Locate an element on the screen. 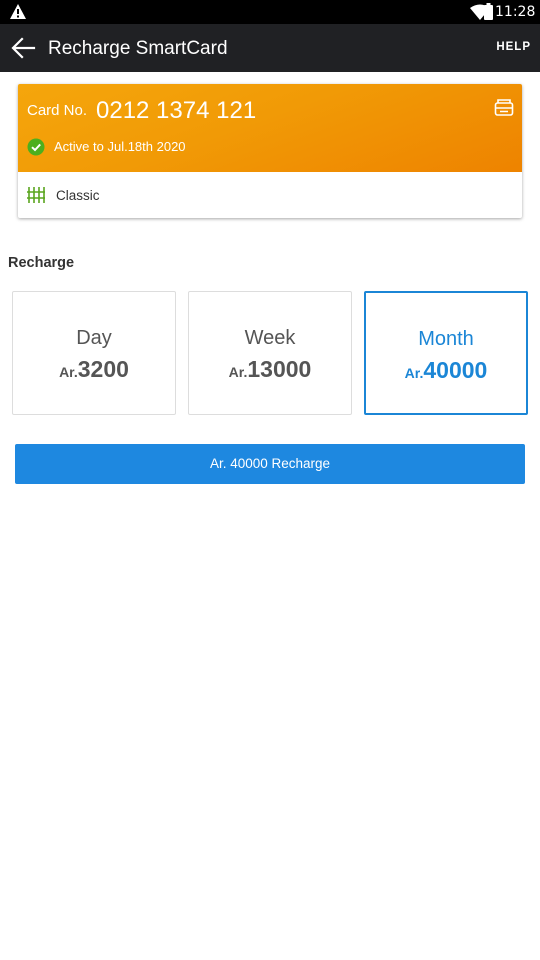 This screenshot has width=540, height=960. plan-price: Ar.40000 is located at coordinates (446, 370).